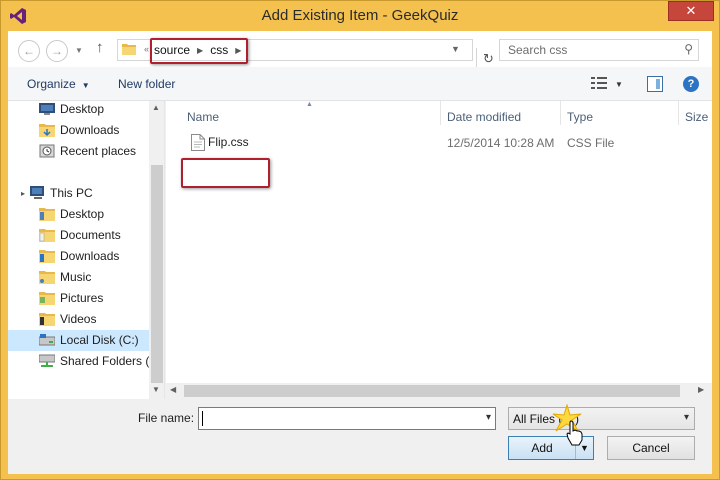 The width and height of the screenshot is (720, 480). I want to click on nav-item-desktop: Desktop, so click(79, 110).